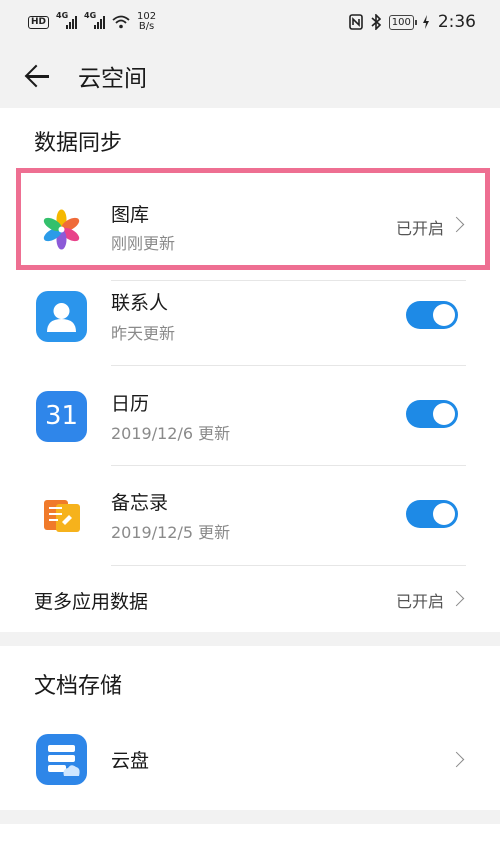 The image size is (500, 844). What do you see at coordinates (171, 433) in the screenshot?
I see `calendar-subtitle: 2019/12/6 更新` at bounding box center [171, 433].